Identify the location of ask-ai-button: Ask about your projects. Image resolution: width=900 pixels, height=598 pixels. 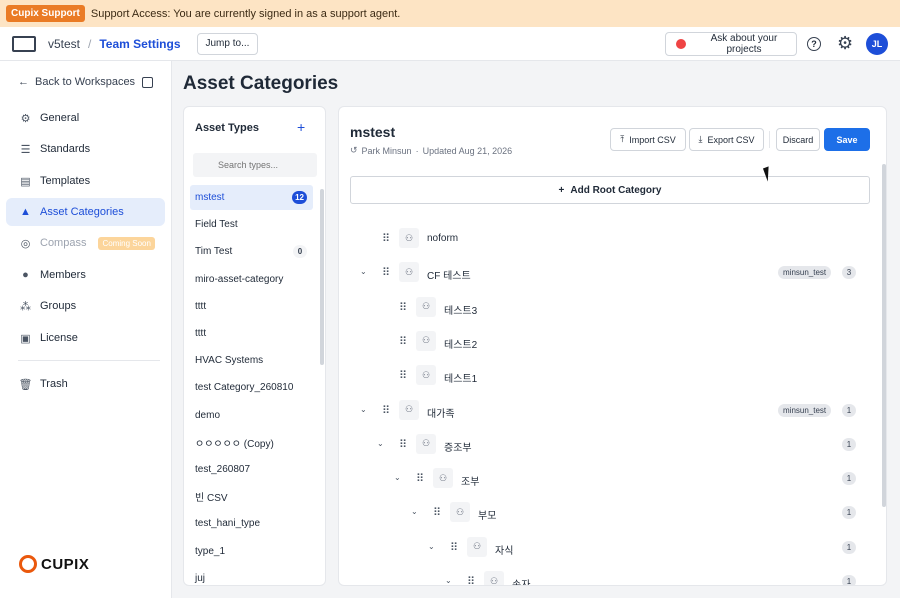
(731, 44).